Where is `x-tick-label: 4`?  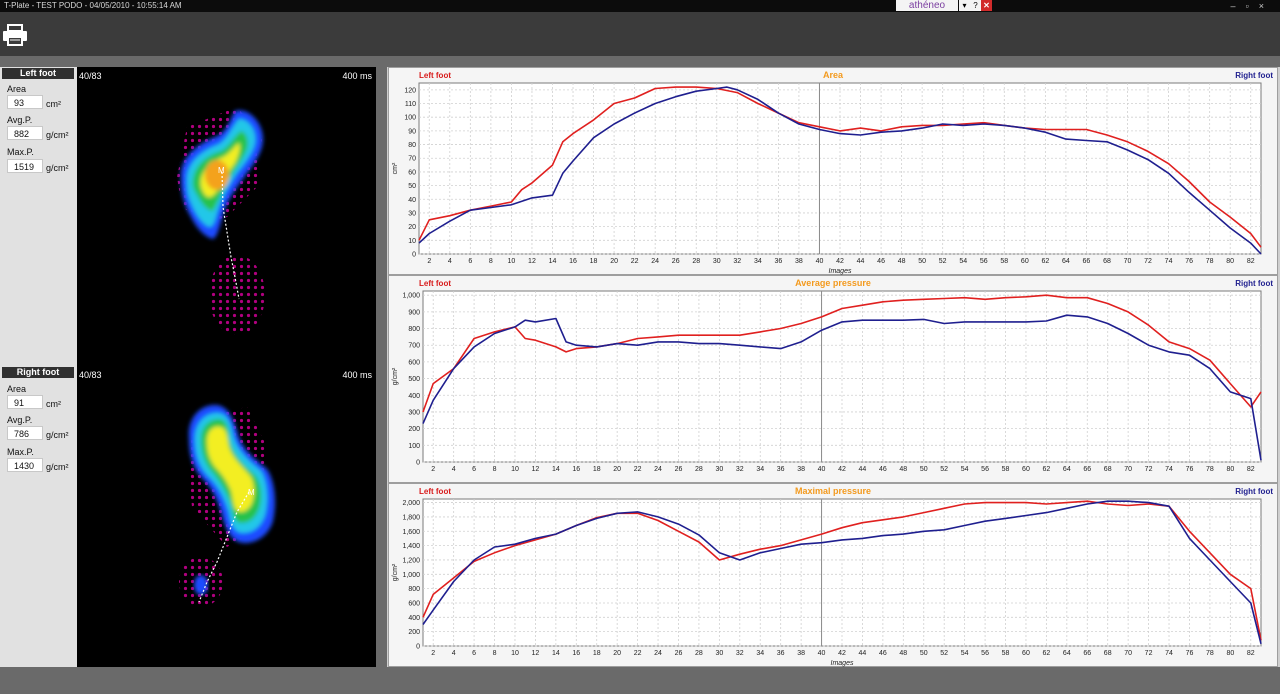
x-tick-label: 4 is located at coordinates (450, 261).